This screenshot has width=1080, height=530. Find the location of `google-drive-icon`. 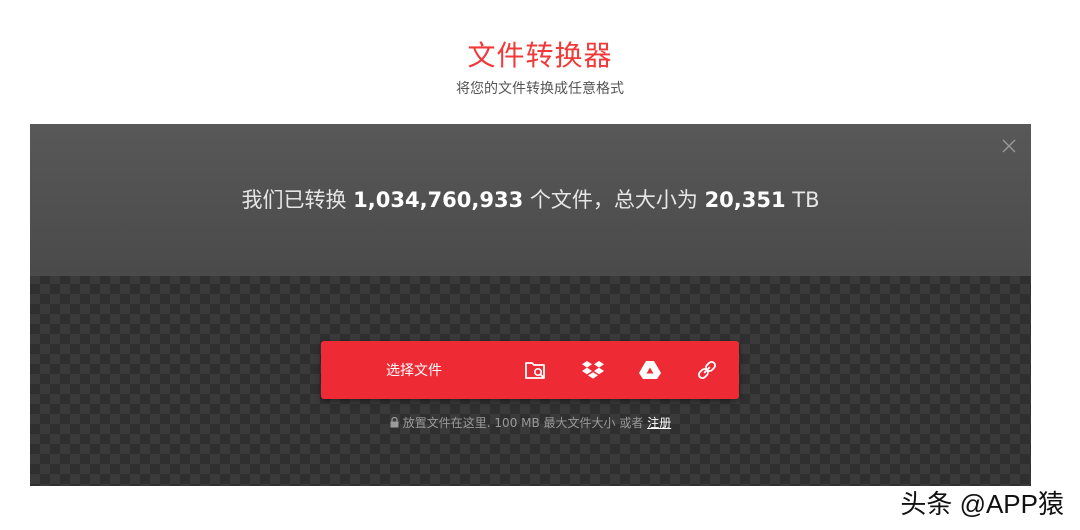

google-drive-icon is located at coordinates (649, 370).